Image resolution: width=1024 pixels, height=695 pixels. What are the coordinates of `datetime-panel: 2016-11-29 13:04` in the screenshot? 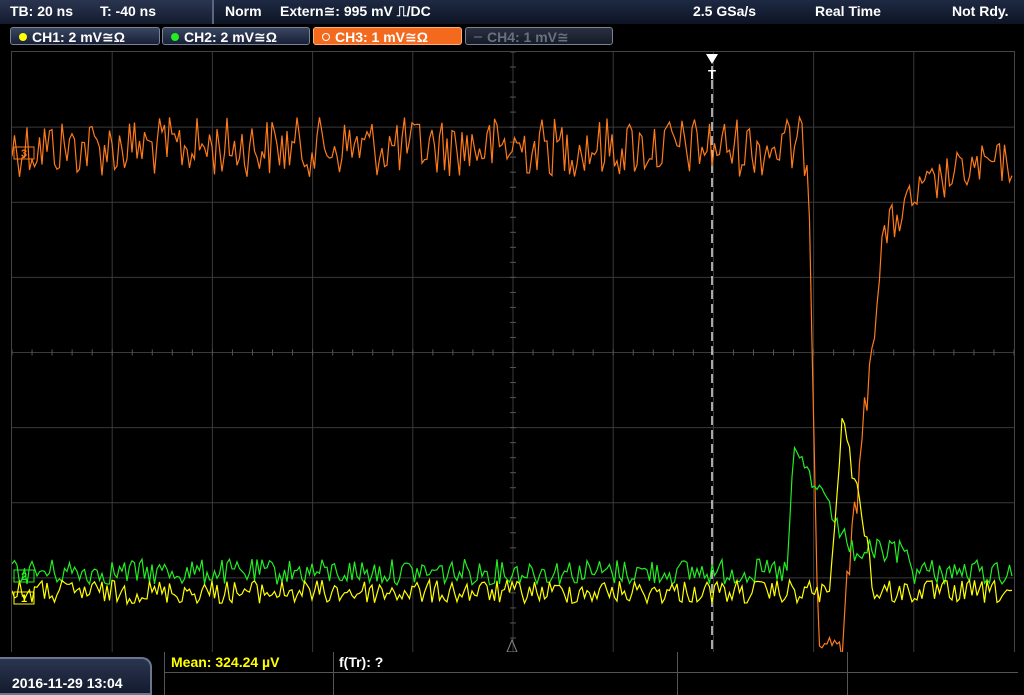 It's located at (76, 676).